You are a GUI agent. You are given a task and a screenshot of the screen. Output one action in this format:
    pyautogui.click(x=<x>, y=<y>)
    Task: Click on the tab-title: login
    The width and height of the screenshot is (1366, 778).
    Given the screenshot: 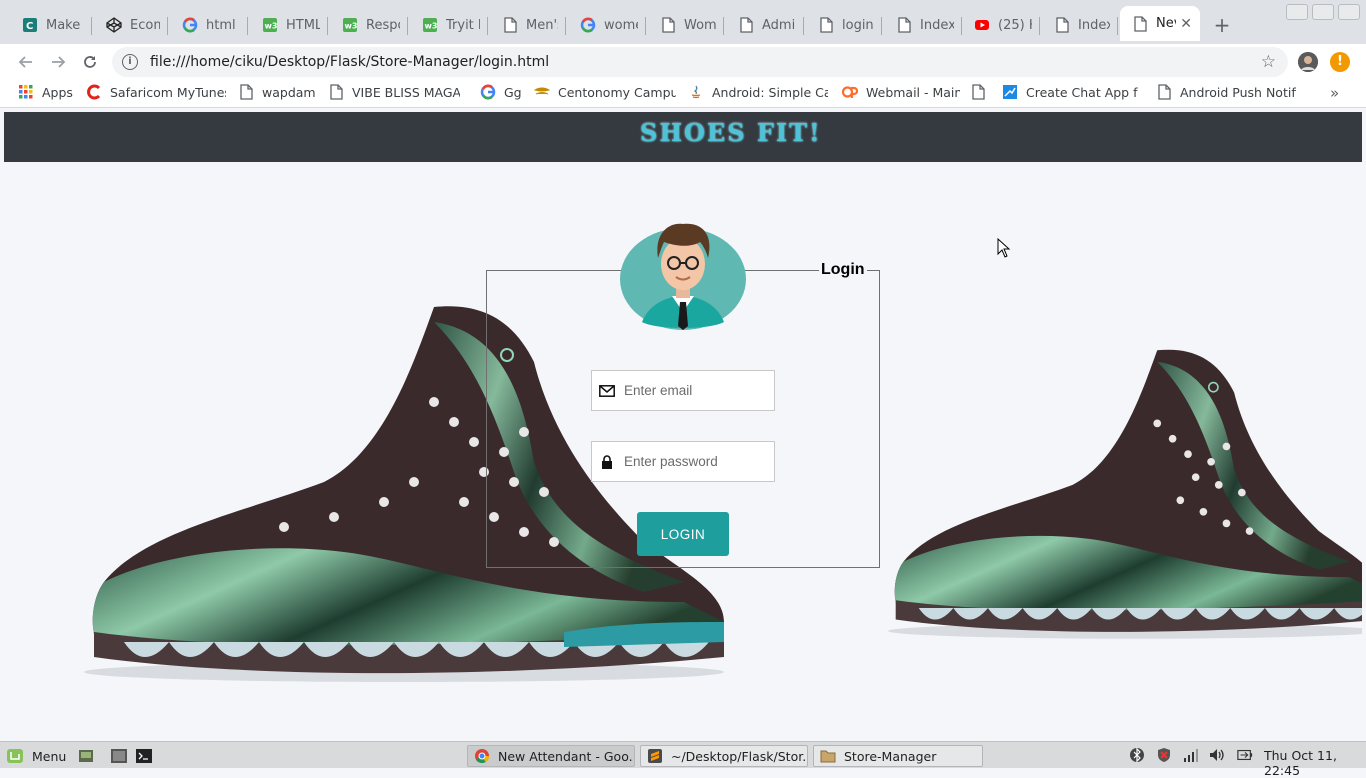 What is the action you would take?
    pyautogui.click(x=858, y=25)
    